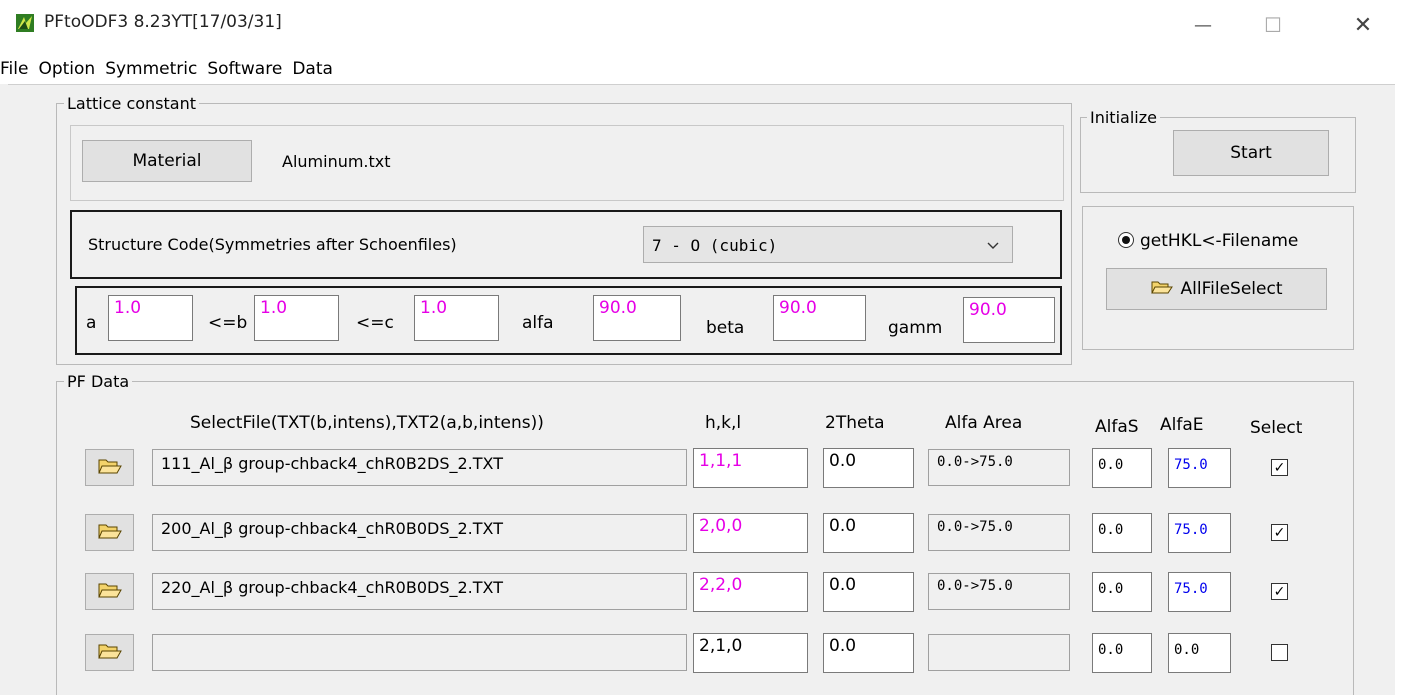  Describe the element at coordinates (296, 318) in the screenshot. I see `b-input: 1.0` at that location.